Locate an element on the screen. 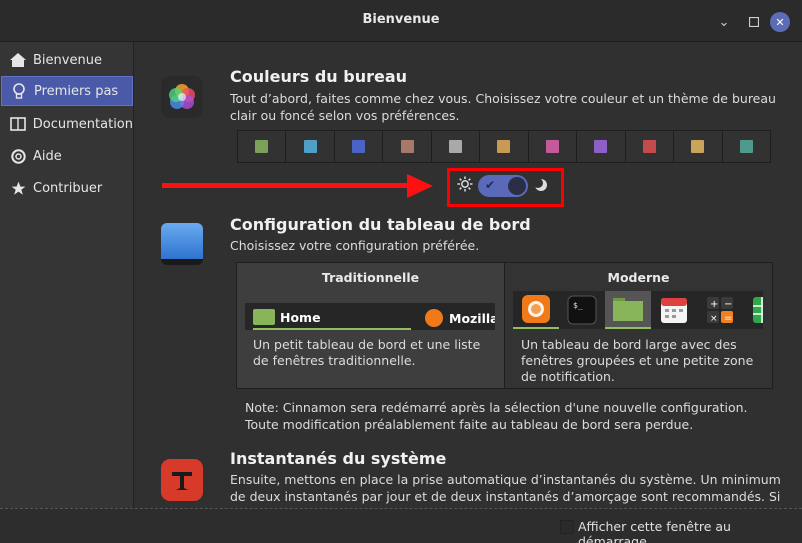  annotation-arrow-head is located at coordinates (420, 186).